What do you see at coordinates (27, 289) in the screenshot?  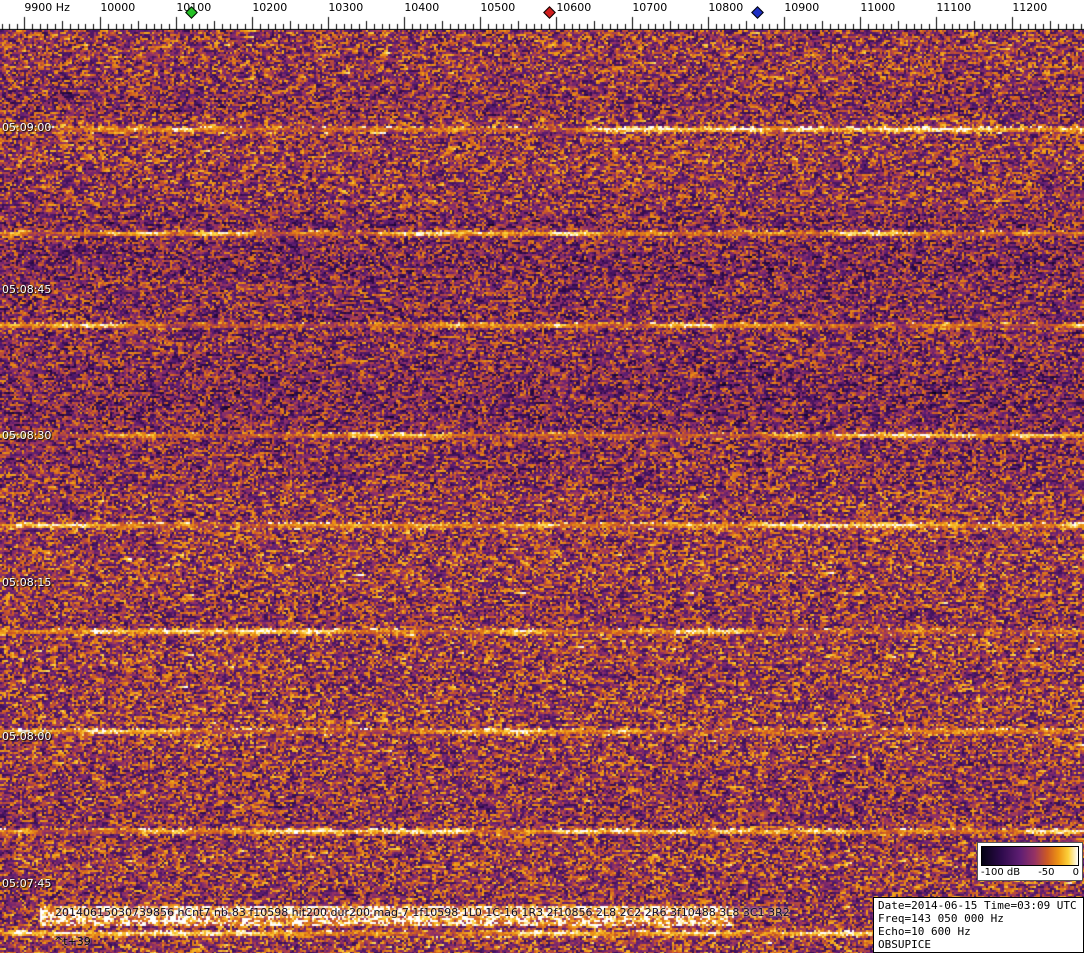 I see `time-label: 05:08:45` at bounding box center [27, 289].